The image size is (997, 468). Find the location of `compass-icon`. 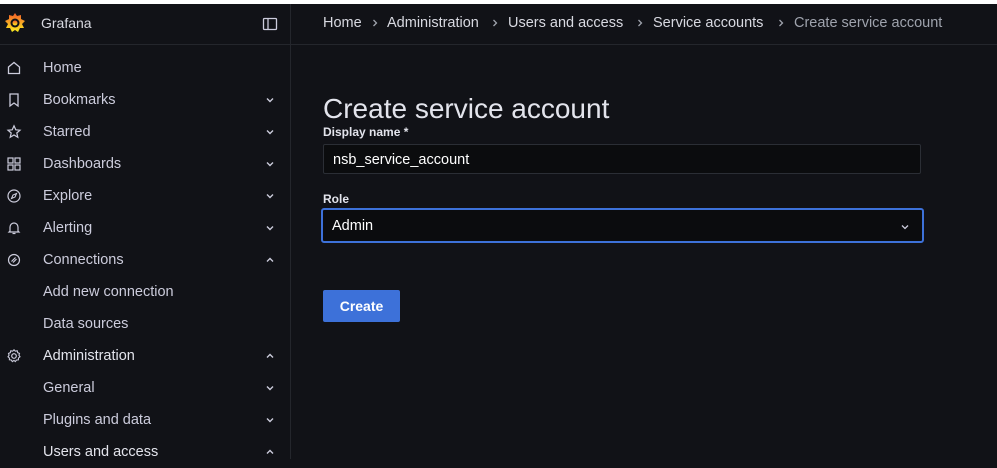

compass-icon is located at coordinates (14, 196).